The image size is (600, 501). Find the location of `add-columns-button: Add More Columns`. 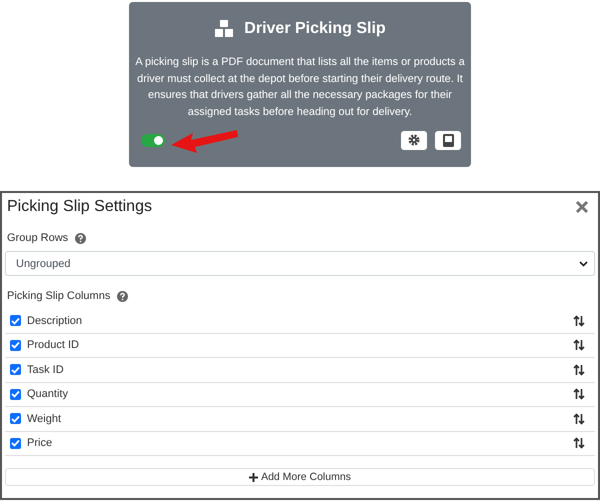

add-columns-button: Add More Columns is located at coordinates (300, 477).